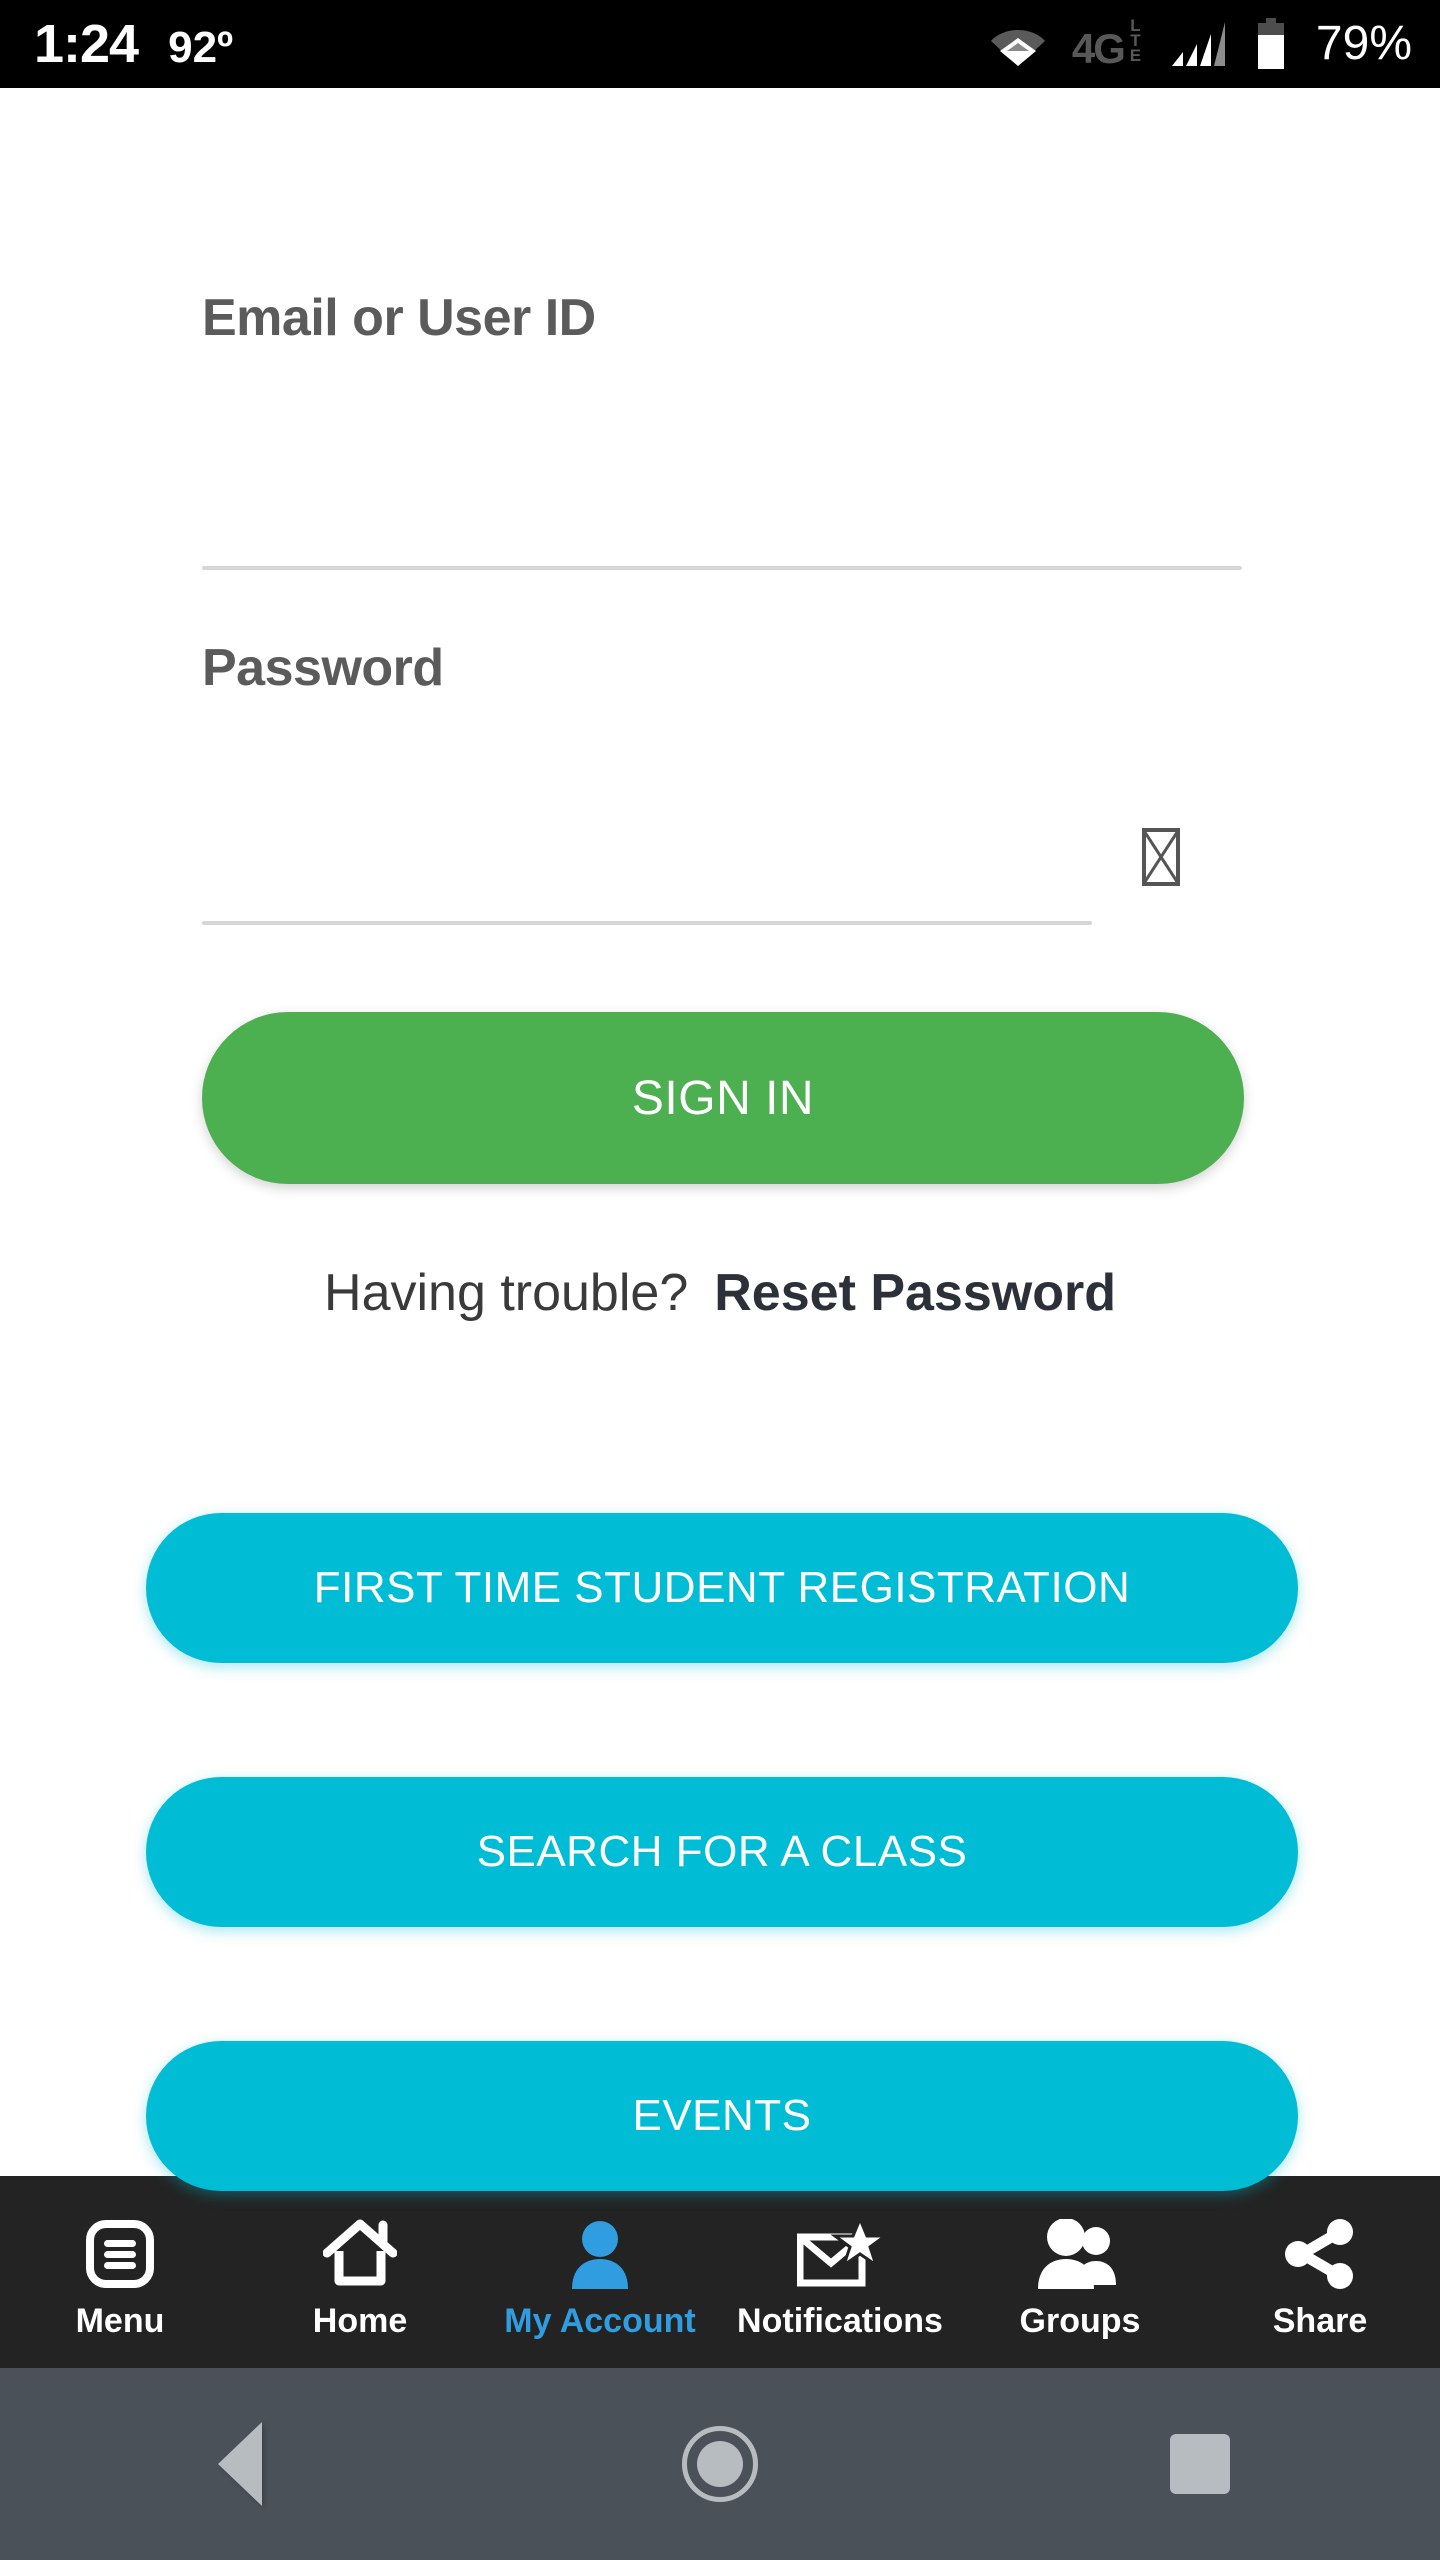 This screenshot has width=1440, height=2560. What do you see at coordinates (600, 2254) in the screenshot?
I see `person-account-icon` at bounding box center [600, 2254].